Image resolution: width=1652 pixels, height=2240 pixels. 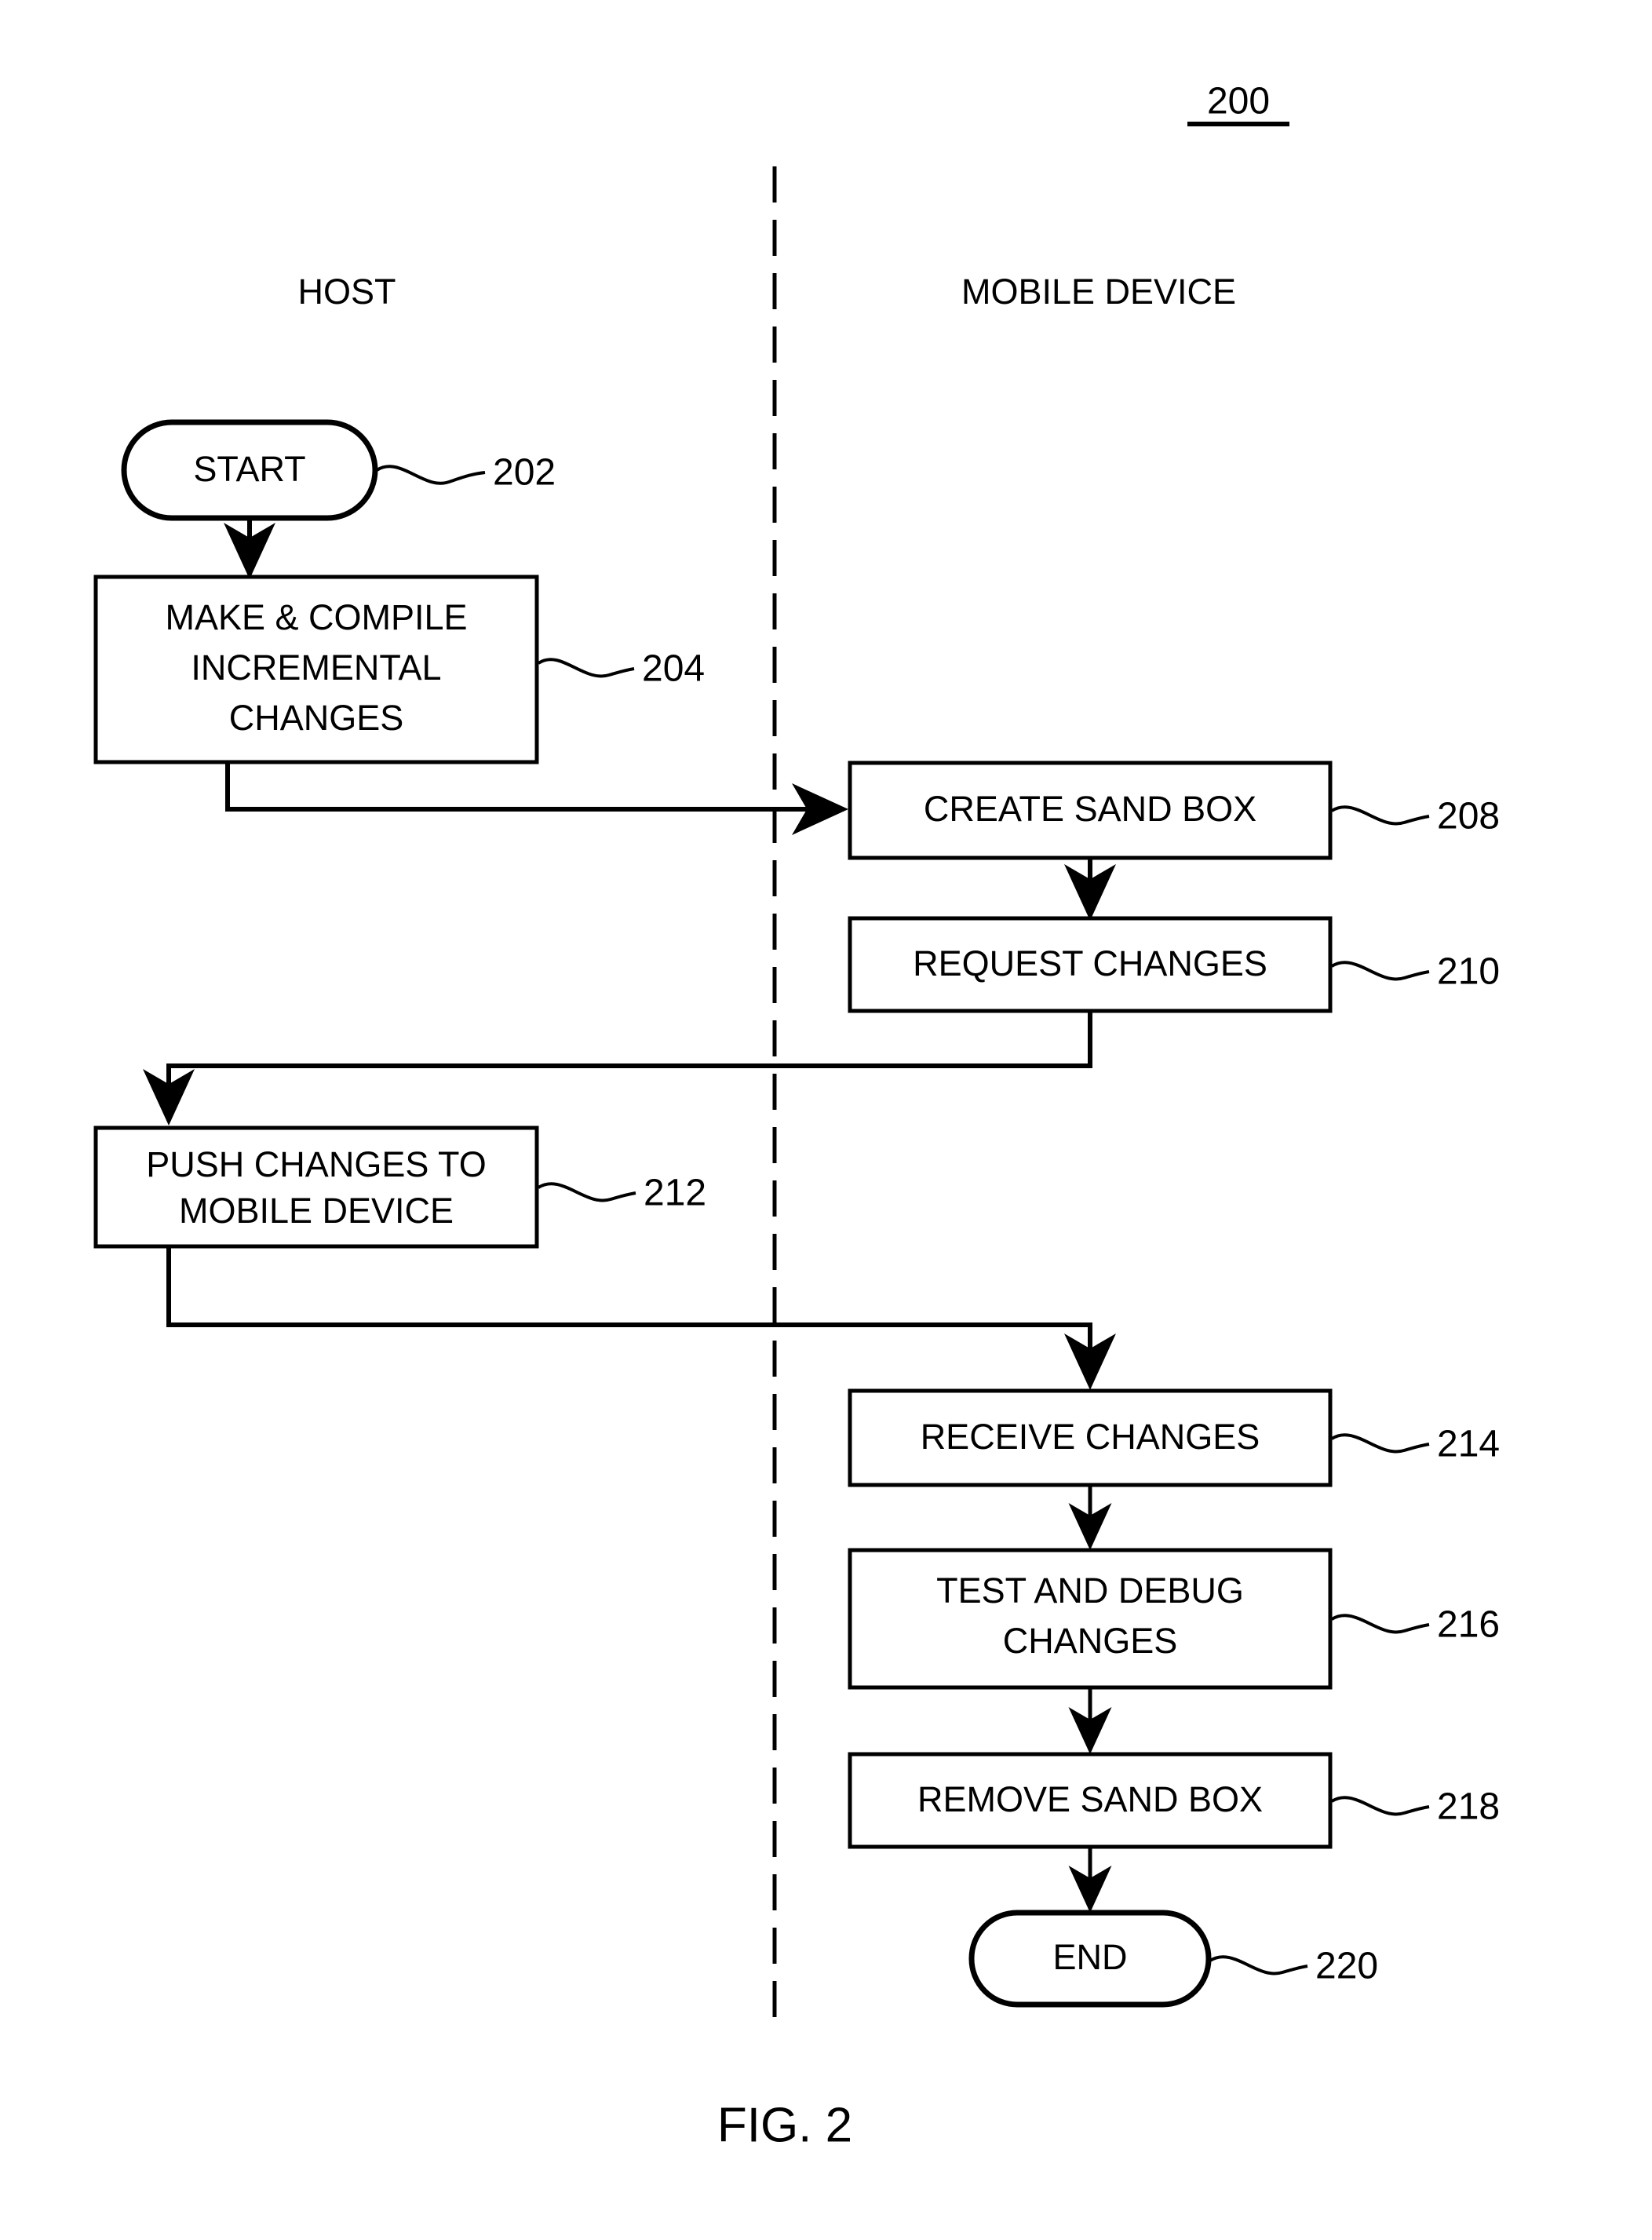 What do you see at coordinates (784, 2125) in the screenshot?
I see `figure-caption: FIG. 2` at bounding box center [784, 2125].